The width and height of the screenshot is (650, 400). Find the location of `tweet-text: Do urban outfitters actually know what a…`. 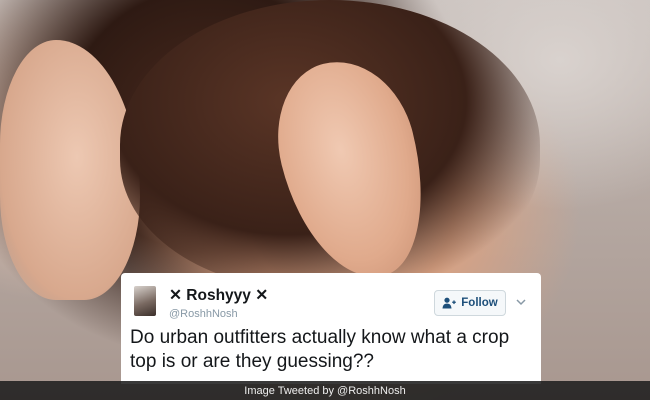

tweet-text: Do urban outfitters actually know what a… is located at coordinates (320, 349).